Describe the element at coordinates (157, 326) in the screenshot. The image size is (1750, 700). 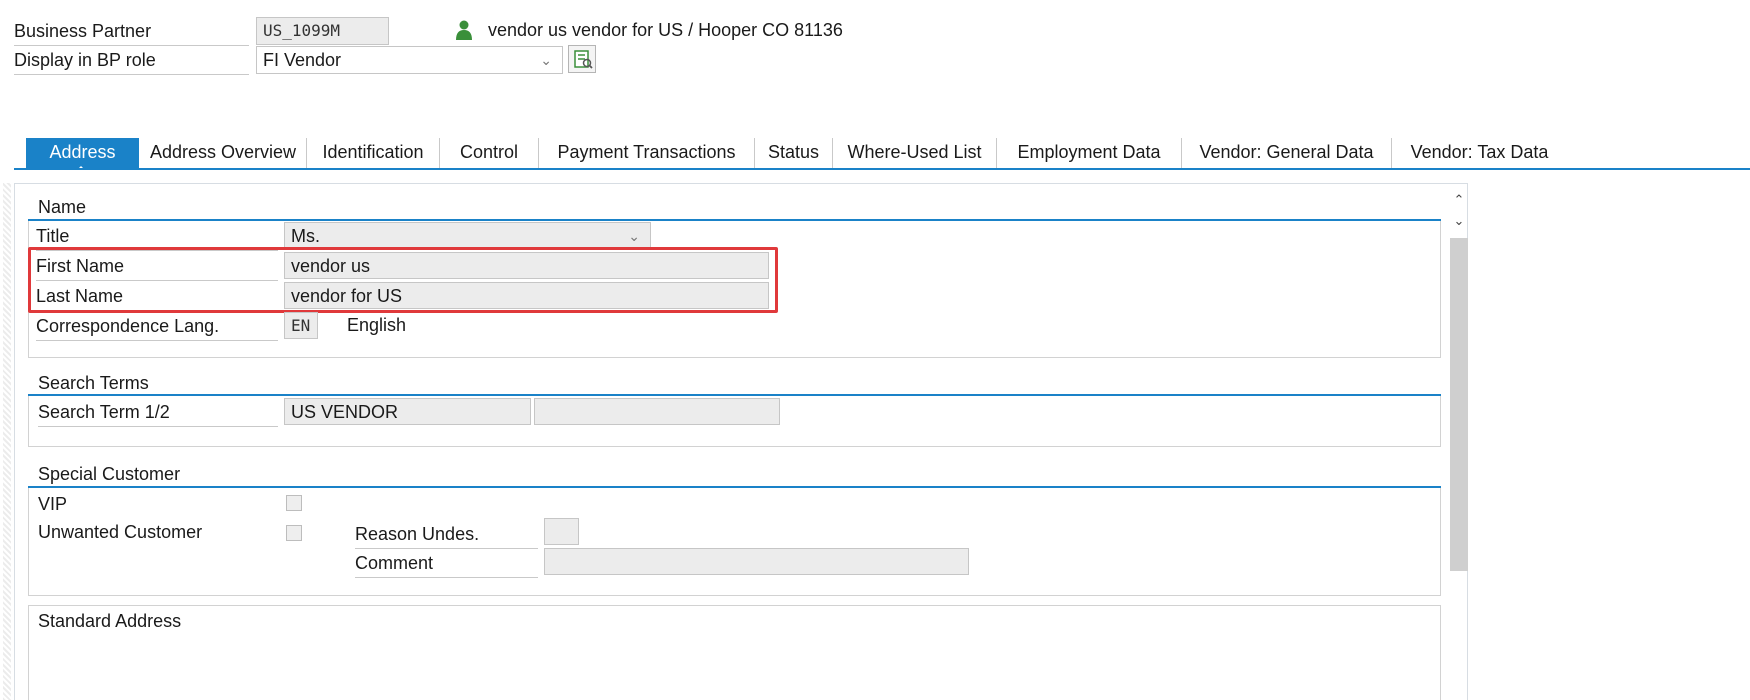
I see `correspondence-lang-label: Correspondence Lang.` at that location.